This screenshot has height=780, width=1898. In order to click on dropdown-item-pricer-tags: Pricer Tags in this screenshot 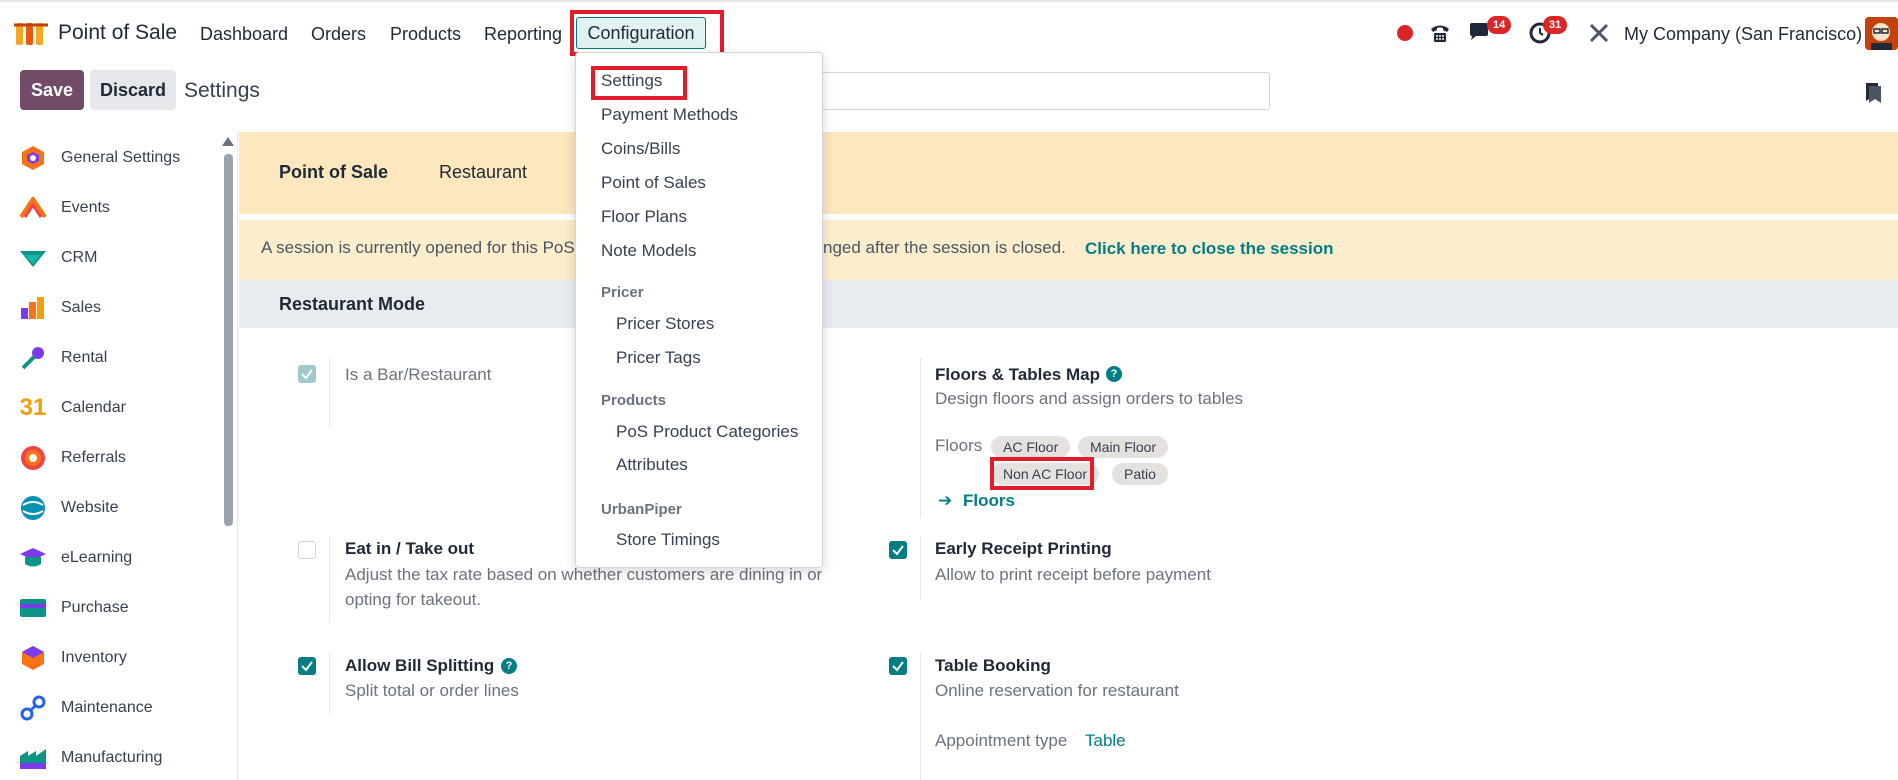, I will do `click(658, 358)`.